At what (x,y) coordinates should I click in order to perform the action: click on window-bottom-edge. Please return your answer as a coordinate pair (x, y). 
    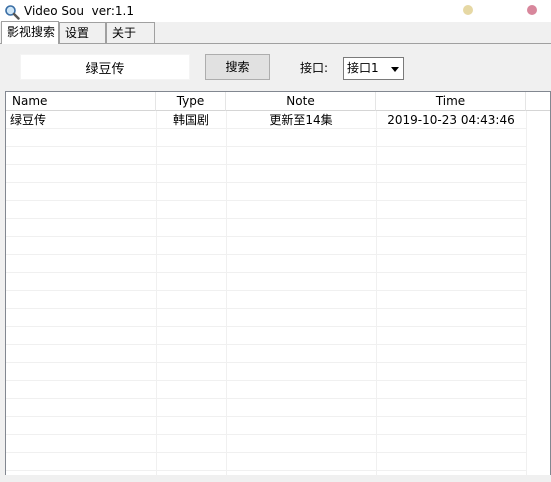
    Looking at the image, I should click on (275, 478).